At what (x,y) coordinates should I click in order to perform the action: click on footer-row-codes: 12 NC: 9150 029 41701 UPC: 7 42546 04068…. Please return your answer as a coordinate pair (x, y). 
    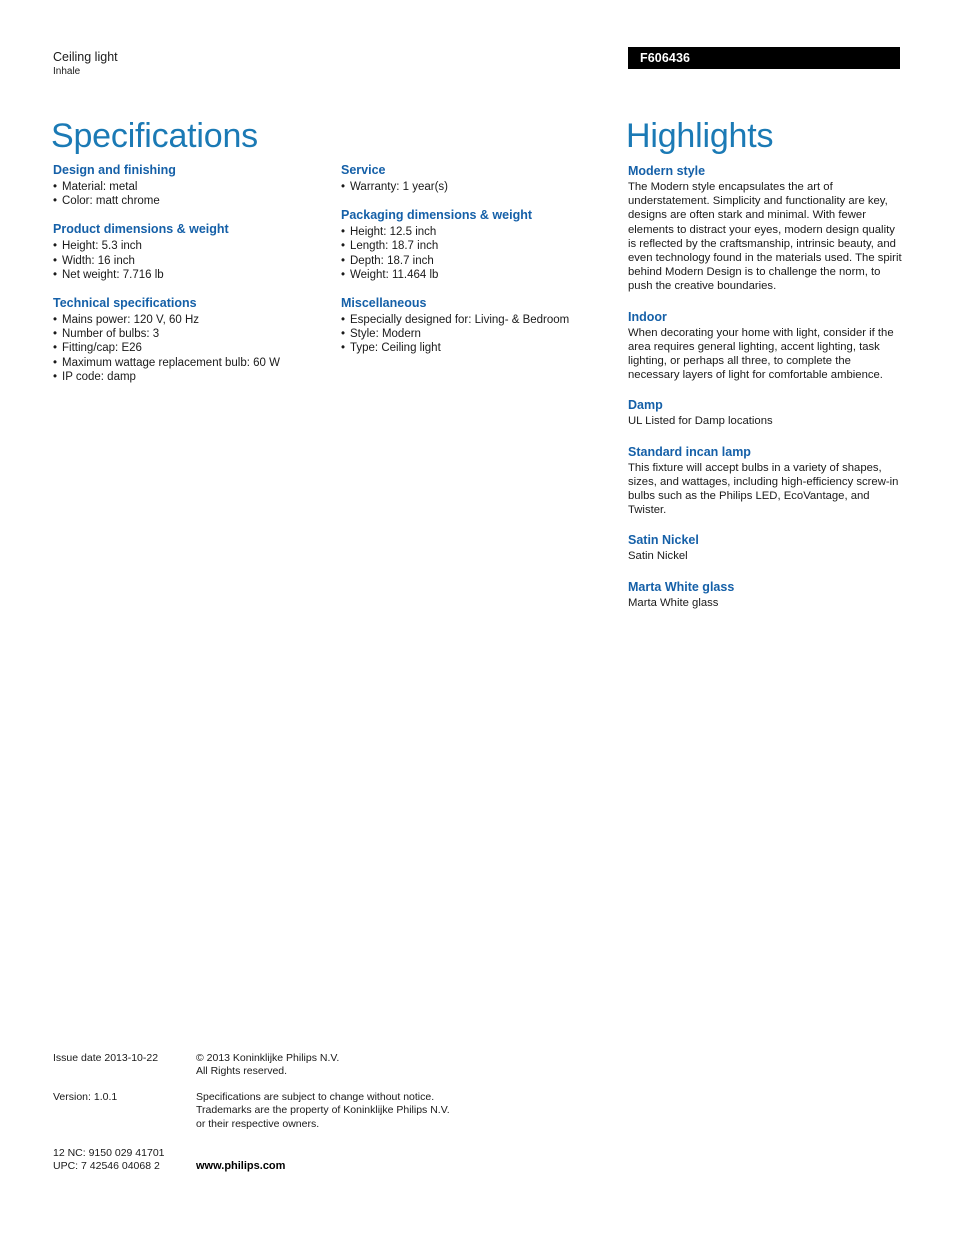
    Looking at the image, I should click on (313, 1160).